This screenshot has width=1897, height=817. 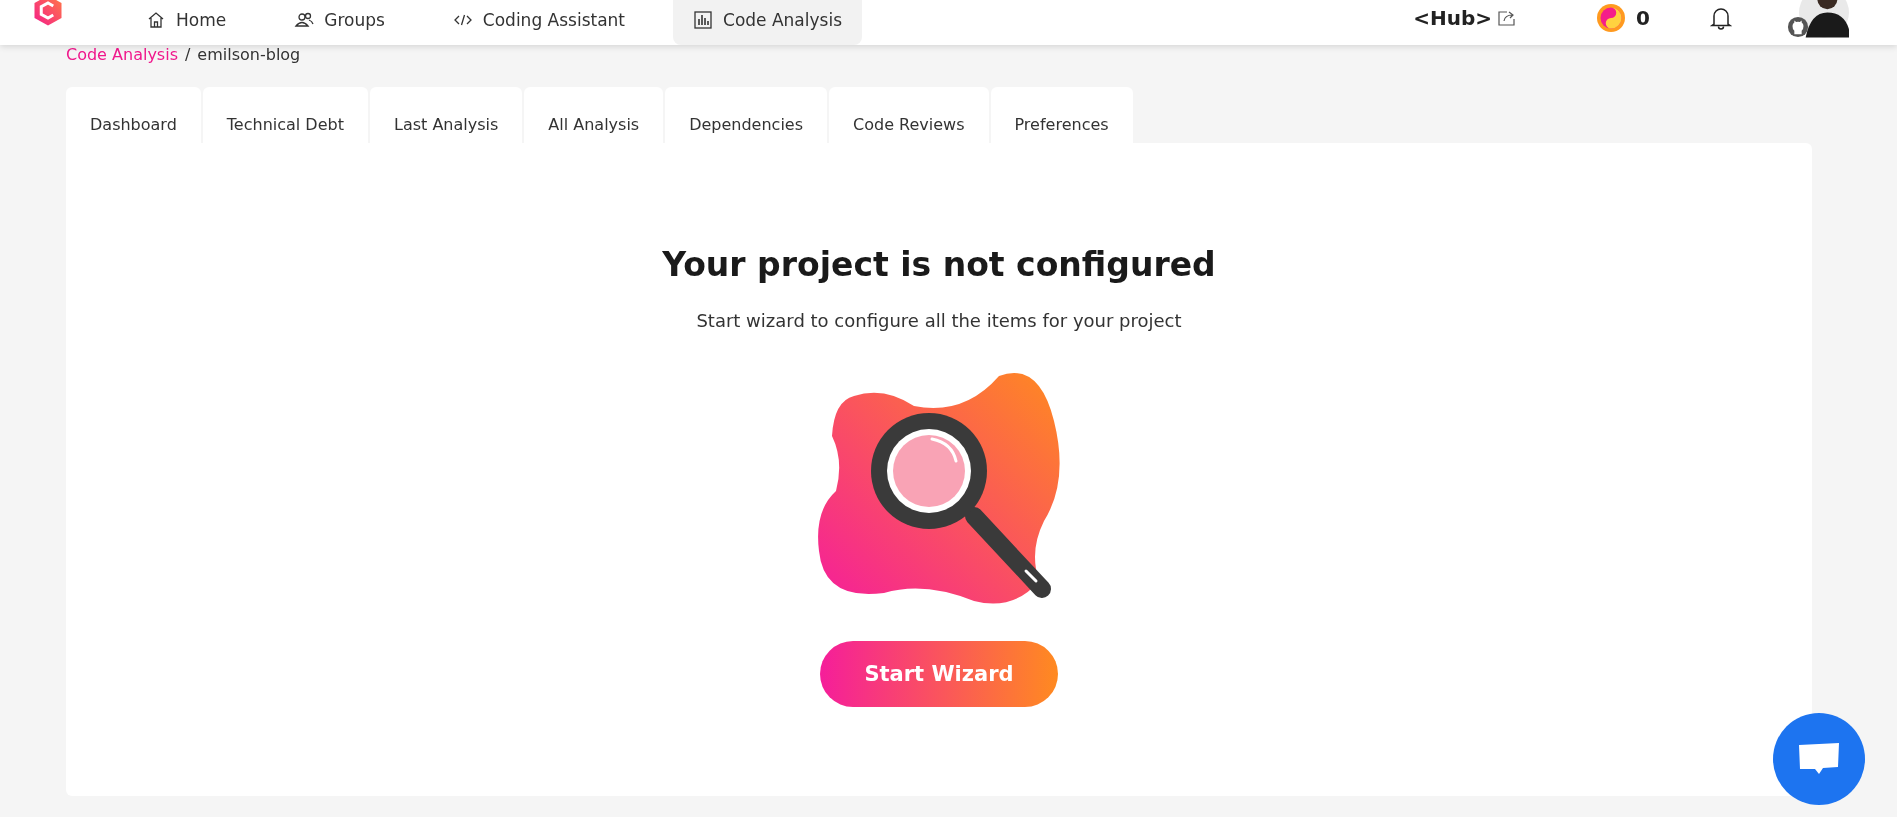 What do you see at coordinates (1798, 27) in the screenshot?
I see `github-icon` at bounding box center [1798, 27].